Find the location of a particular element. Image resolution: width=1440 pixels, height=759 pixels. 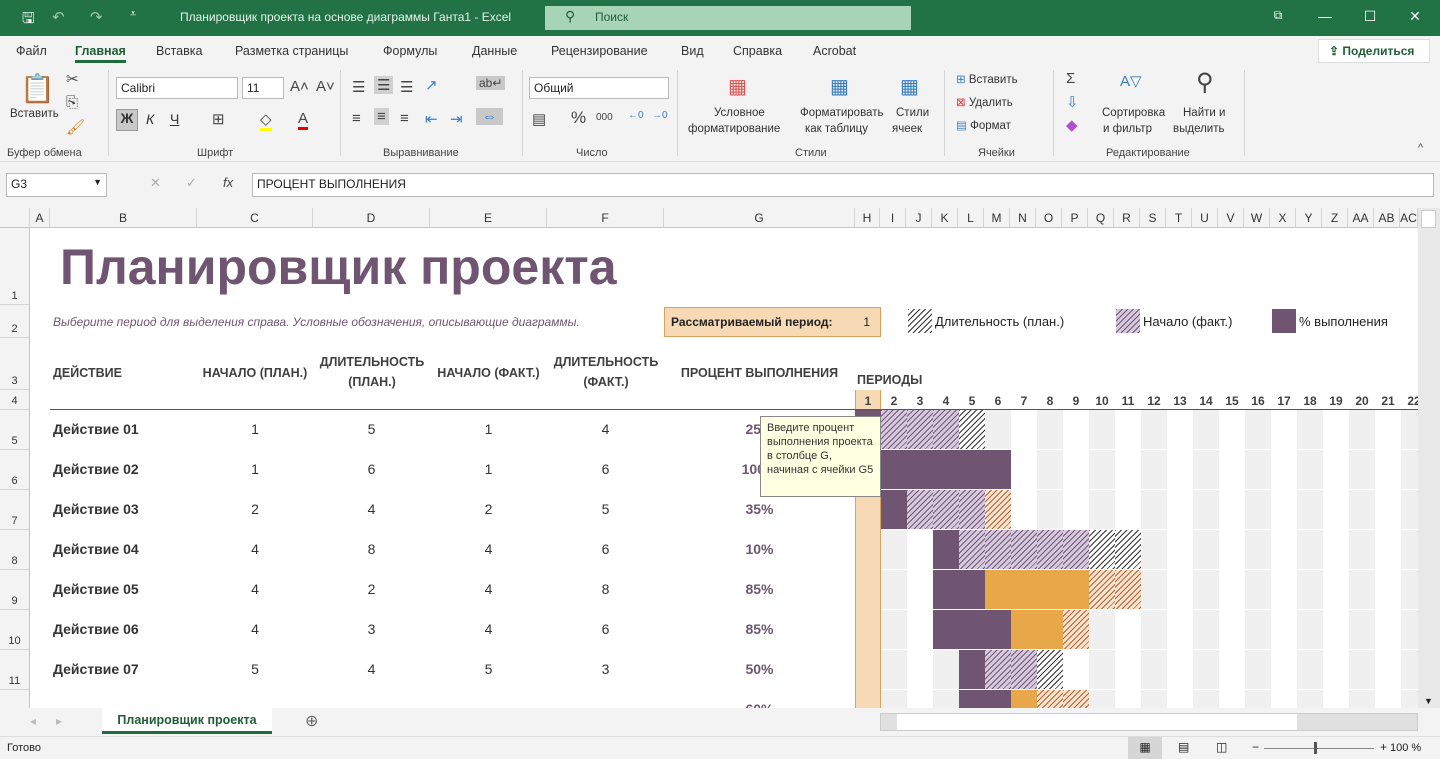

row-header: 2 is located at coordinates (15, 321).